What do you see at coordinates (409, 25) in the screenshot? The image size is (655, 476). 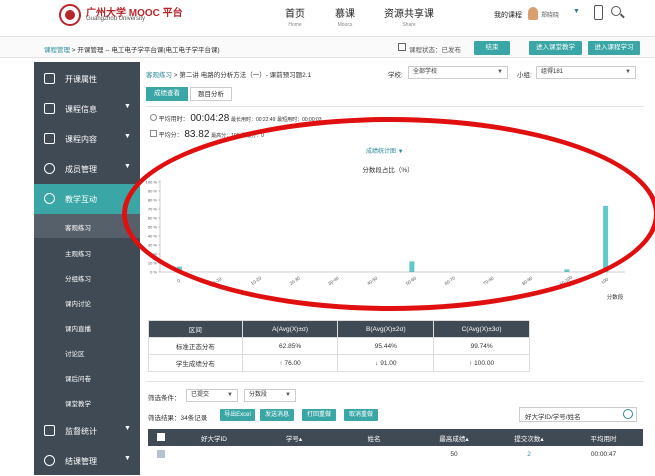 I see `nav-share-sub: Share` at bounding box center [409, 25].